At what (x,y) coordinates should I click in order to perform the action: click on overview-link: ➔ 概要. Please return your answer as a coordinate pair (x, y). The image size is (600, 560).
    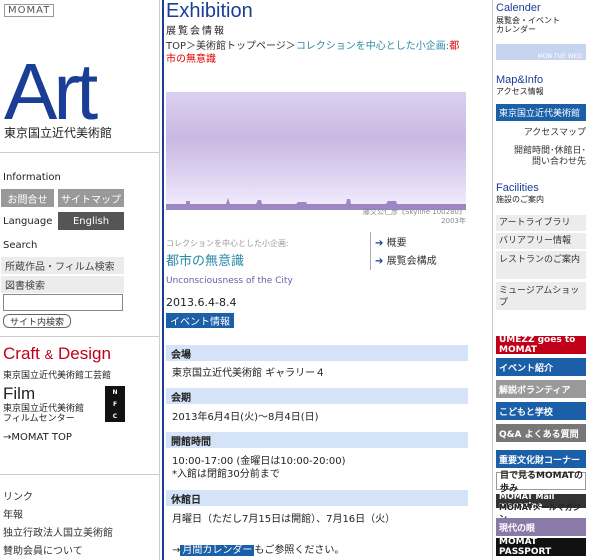
    Looking at the image, I should click on (391, 241).